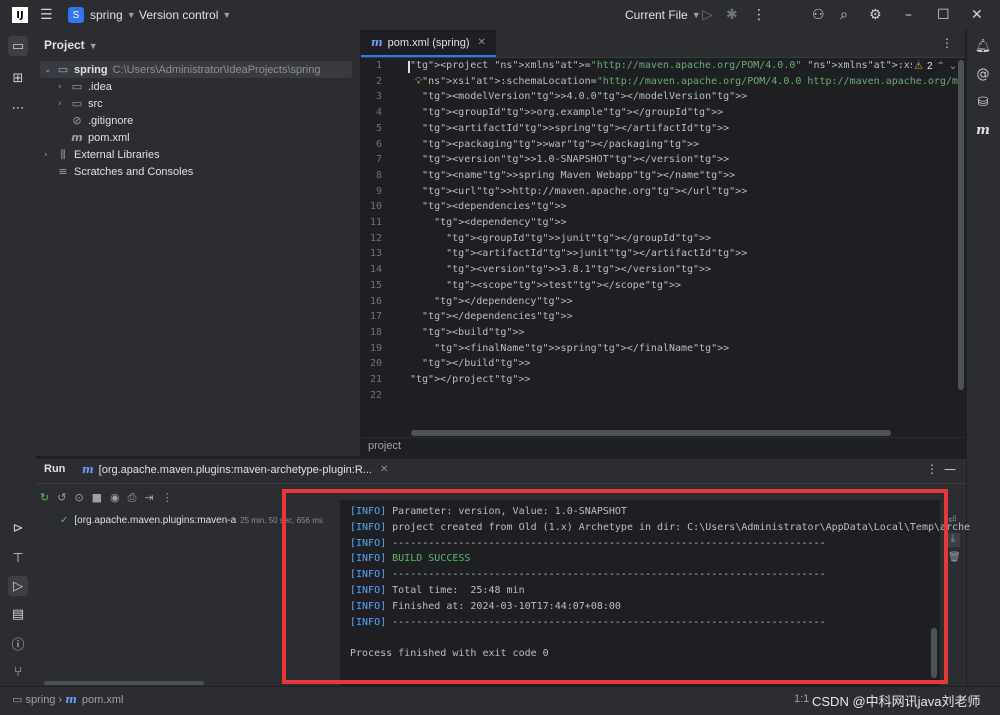 Image resolution: width=1000 pixels, height=715 pixels. What do you see at coordinates (929, 66) in the screenshot?
I see `warning-count: 2` at bounding box center [929, 66].